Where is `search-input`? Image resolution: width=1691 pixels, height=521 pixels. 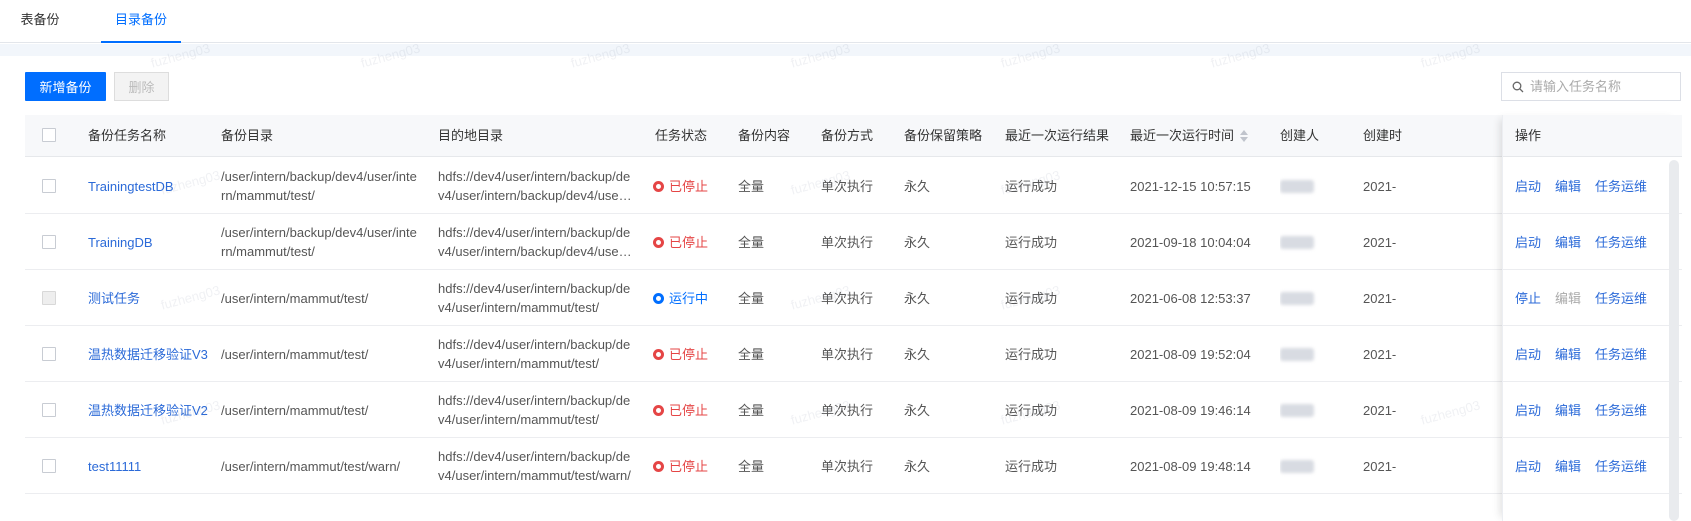
search-input is located at coordinates (1604, 86).